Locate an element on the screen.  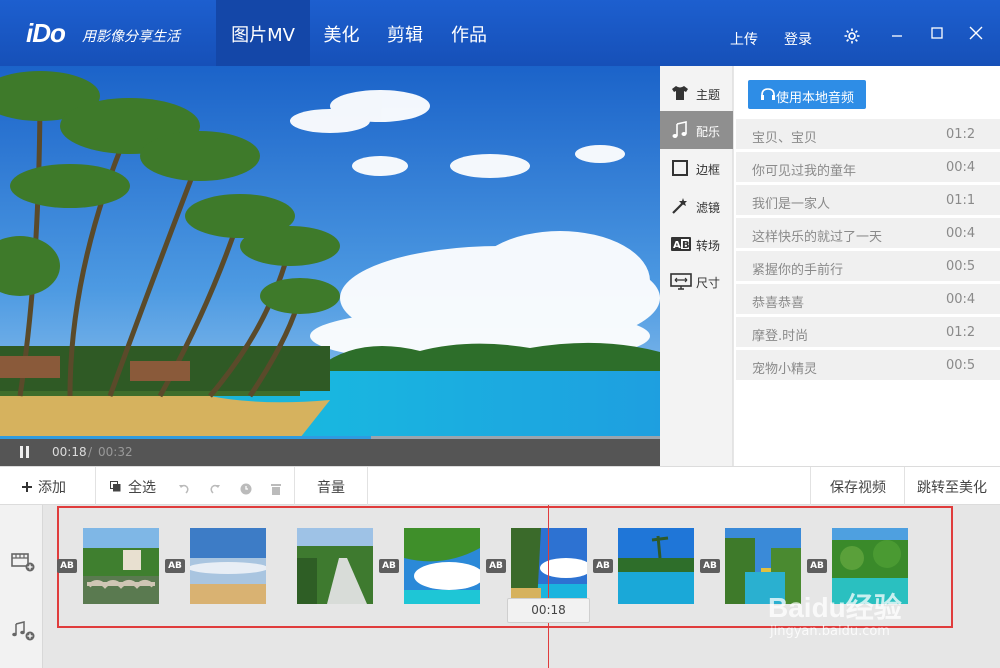
song-item: 宠物小精灵 00:5 is located at coordinates (868, 365).